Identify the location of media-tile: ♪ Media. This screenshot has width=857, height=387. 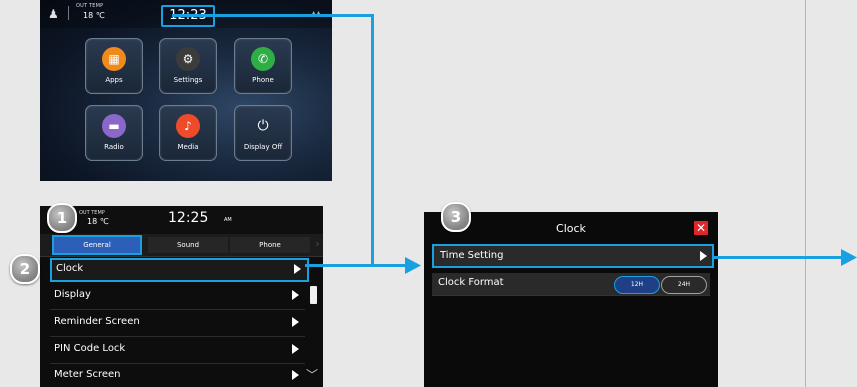
(188, 133).